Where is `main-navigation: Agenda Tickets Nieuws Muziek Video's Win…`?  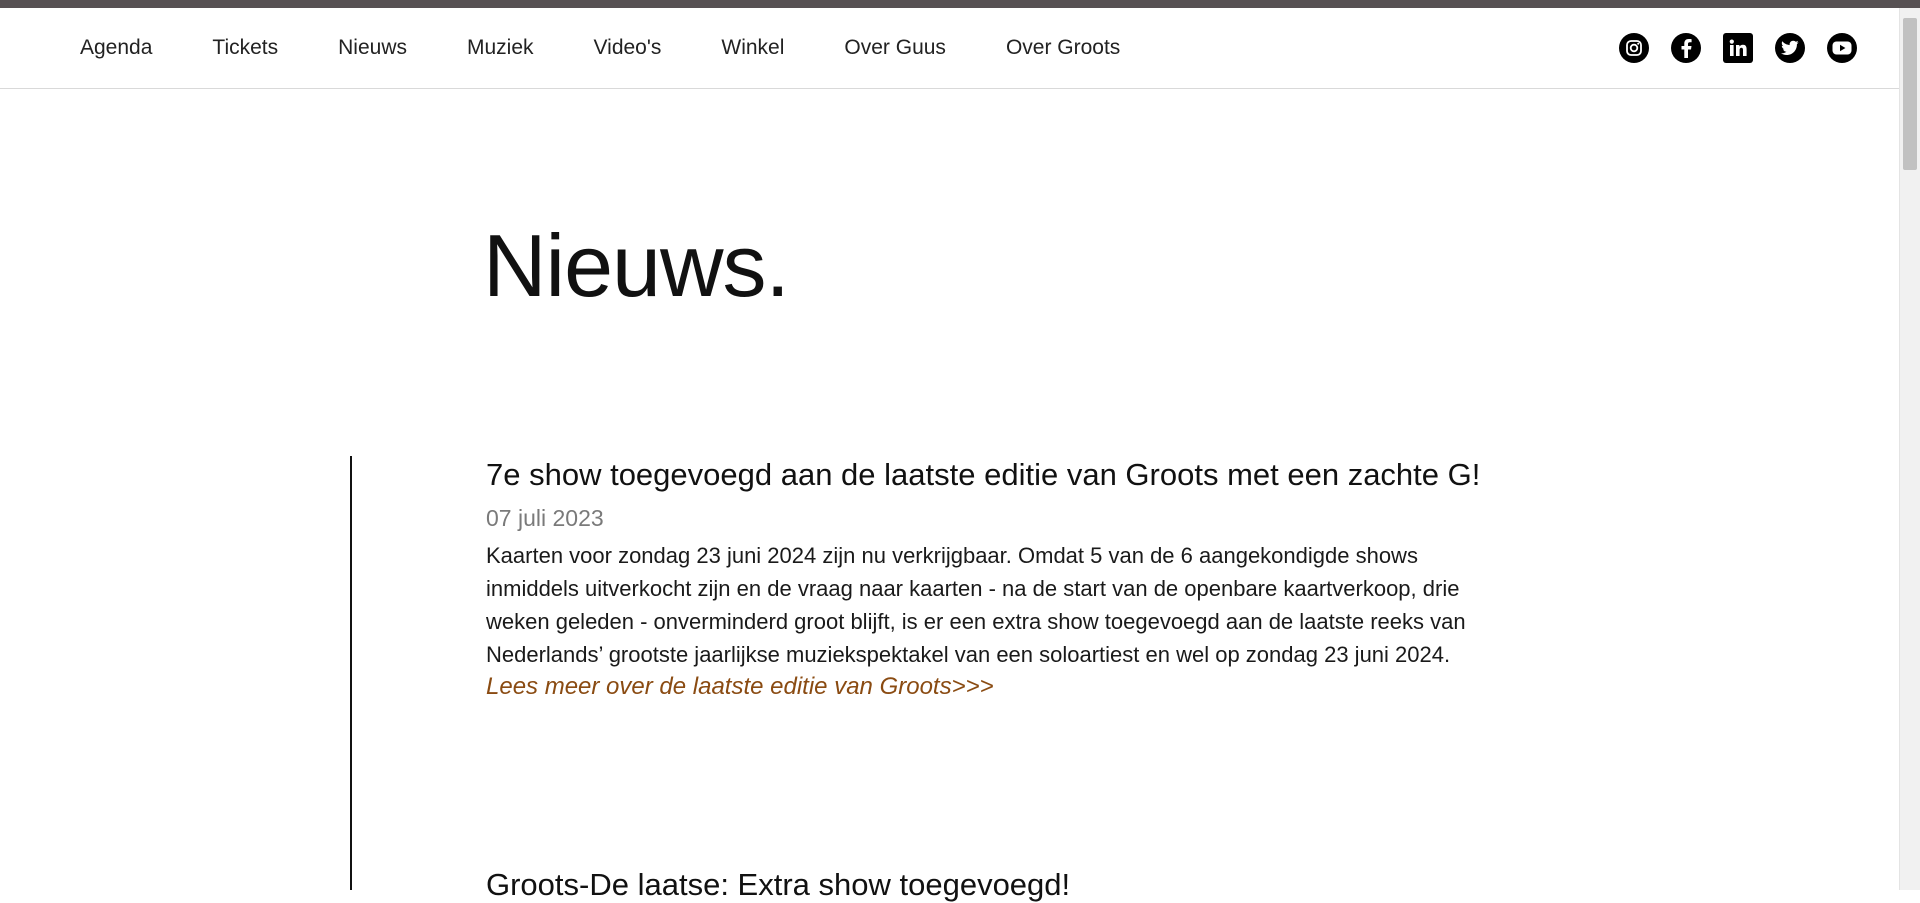
main-navigation: Agenda Tickets Nieuws Muziek Video's Win… is located at coordinates (630, 48).